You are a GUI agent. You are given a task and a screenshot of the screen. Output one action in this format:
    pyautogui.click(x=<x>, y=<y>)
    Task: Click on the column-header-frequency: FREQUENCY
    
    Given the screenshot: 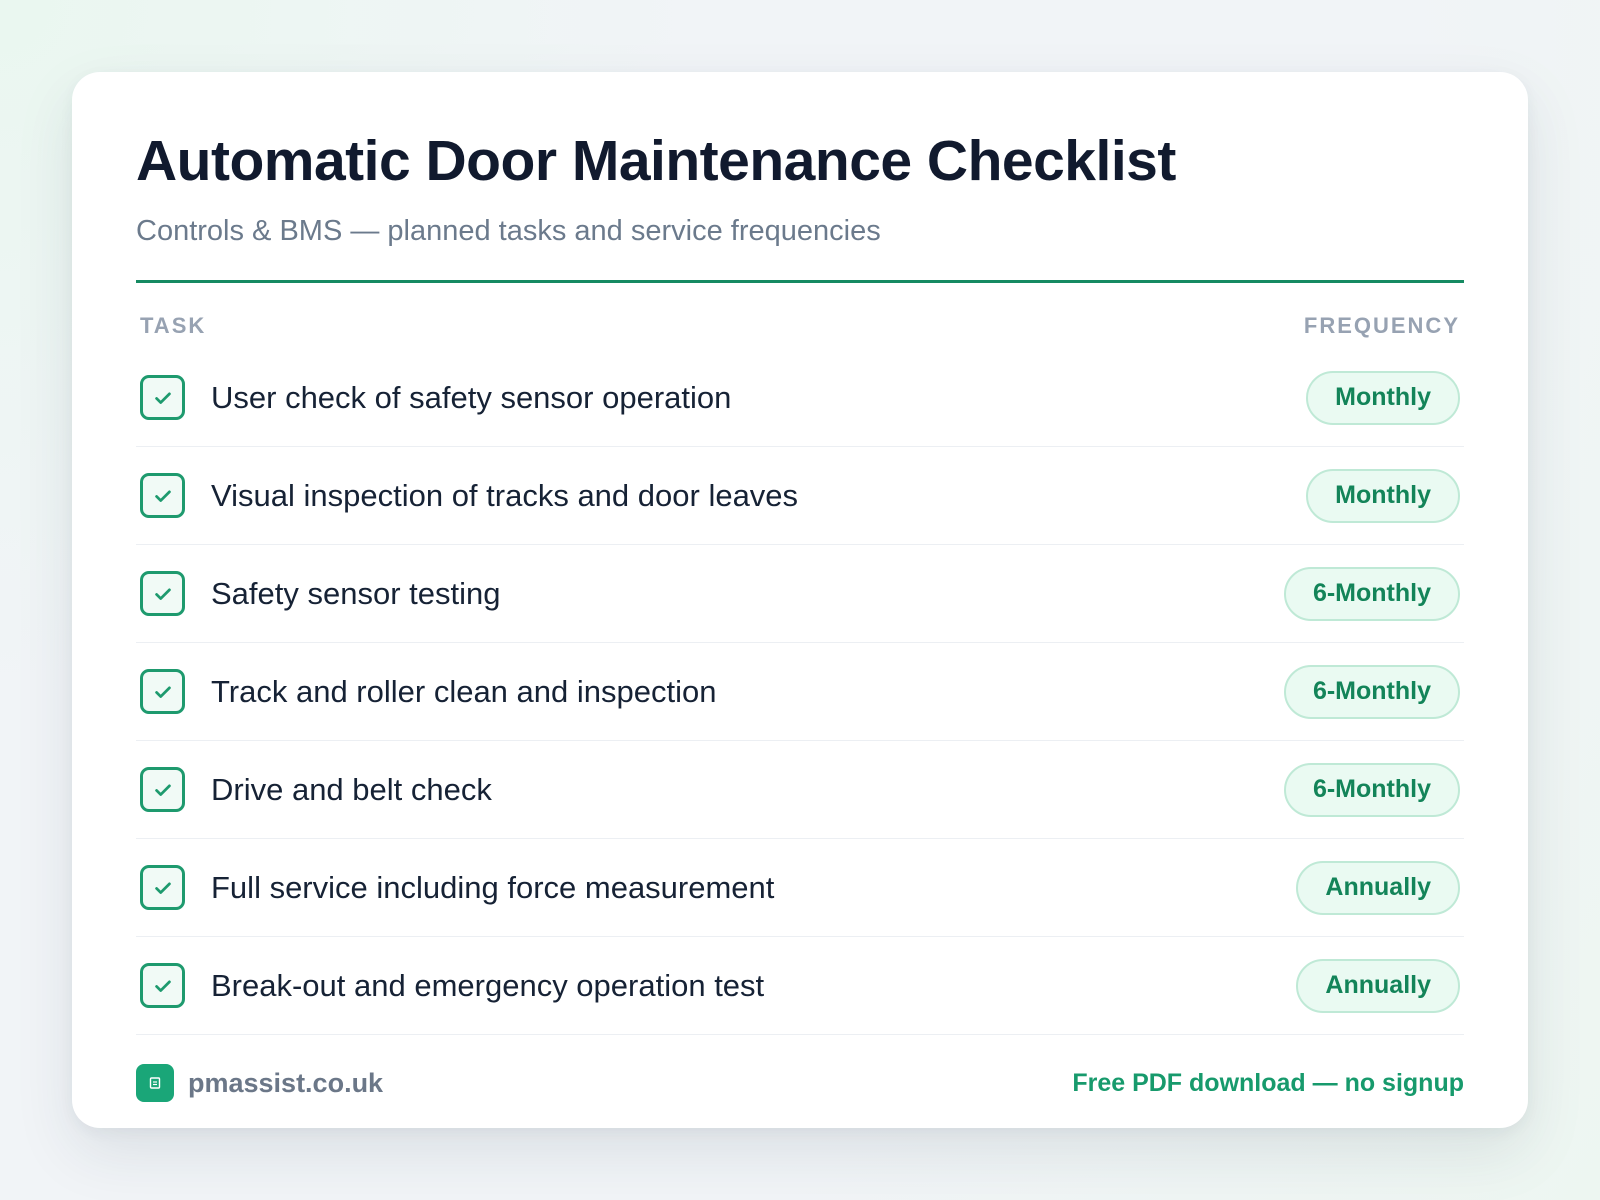 What is the action you would take?
    pyautogui.click(x=1381, y=325)
    